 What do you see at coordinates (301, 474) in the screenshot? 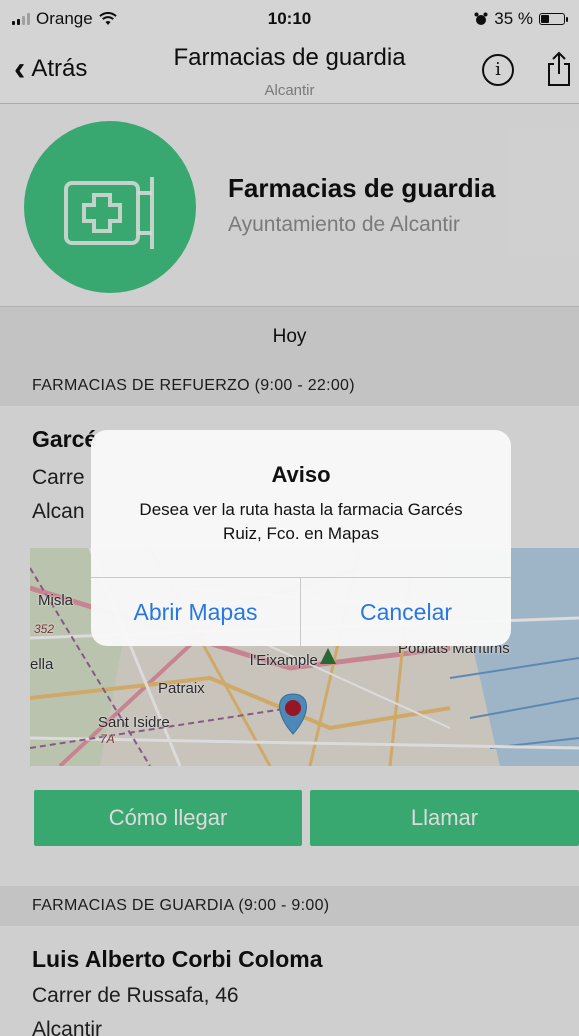
I see `alert-title: Aviso` at bounding box center [301, 474].